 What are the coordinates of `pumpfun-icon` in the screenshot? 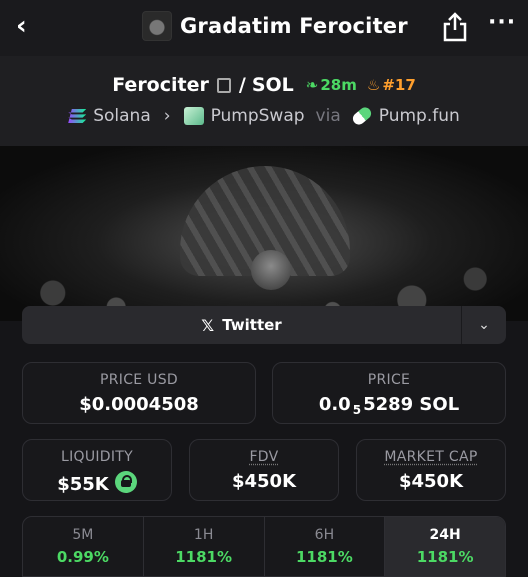 It's located at (362, 116).